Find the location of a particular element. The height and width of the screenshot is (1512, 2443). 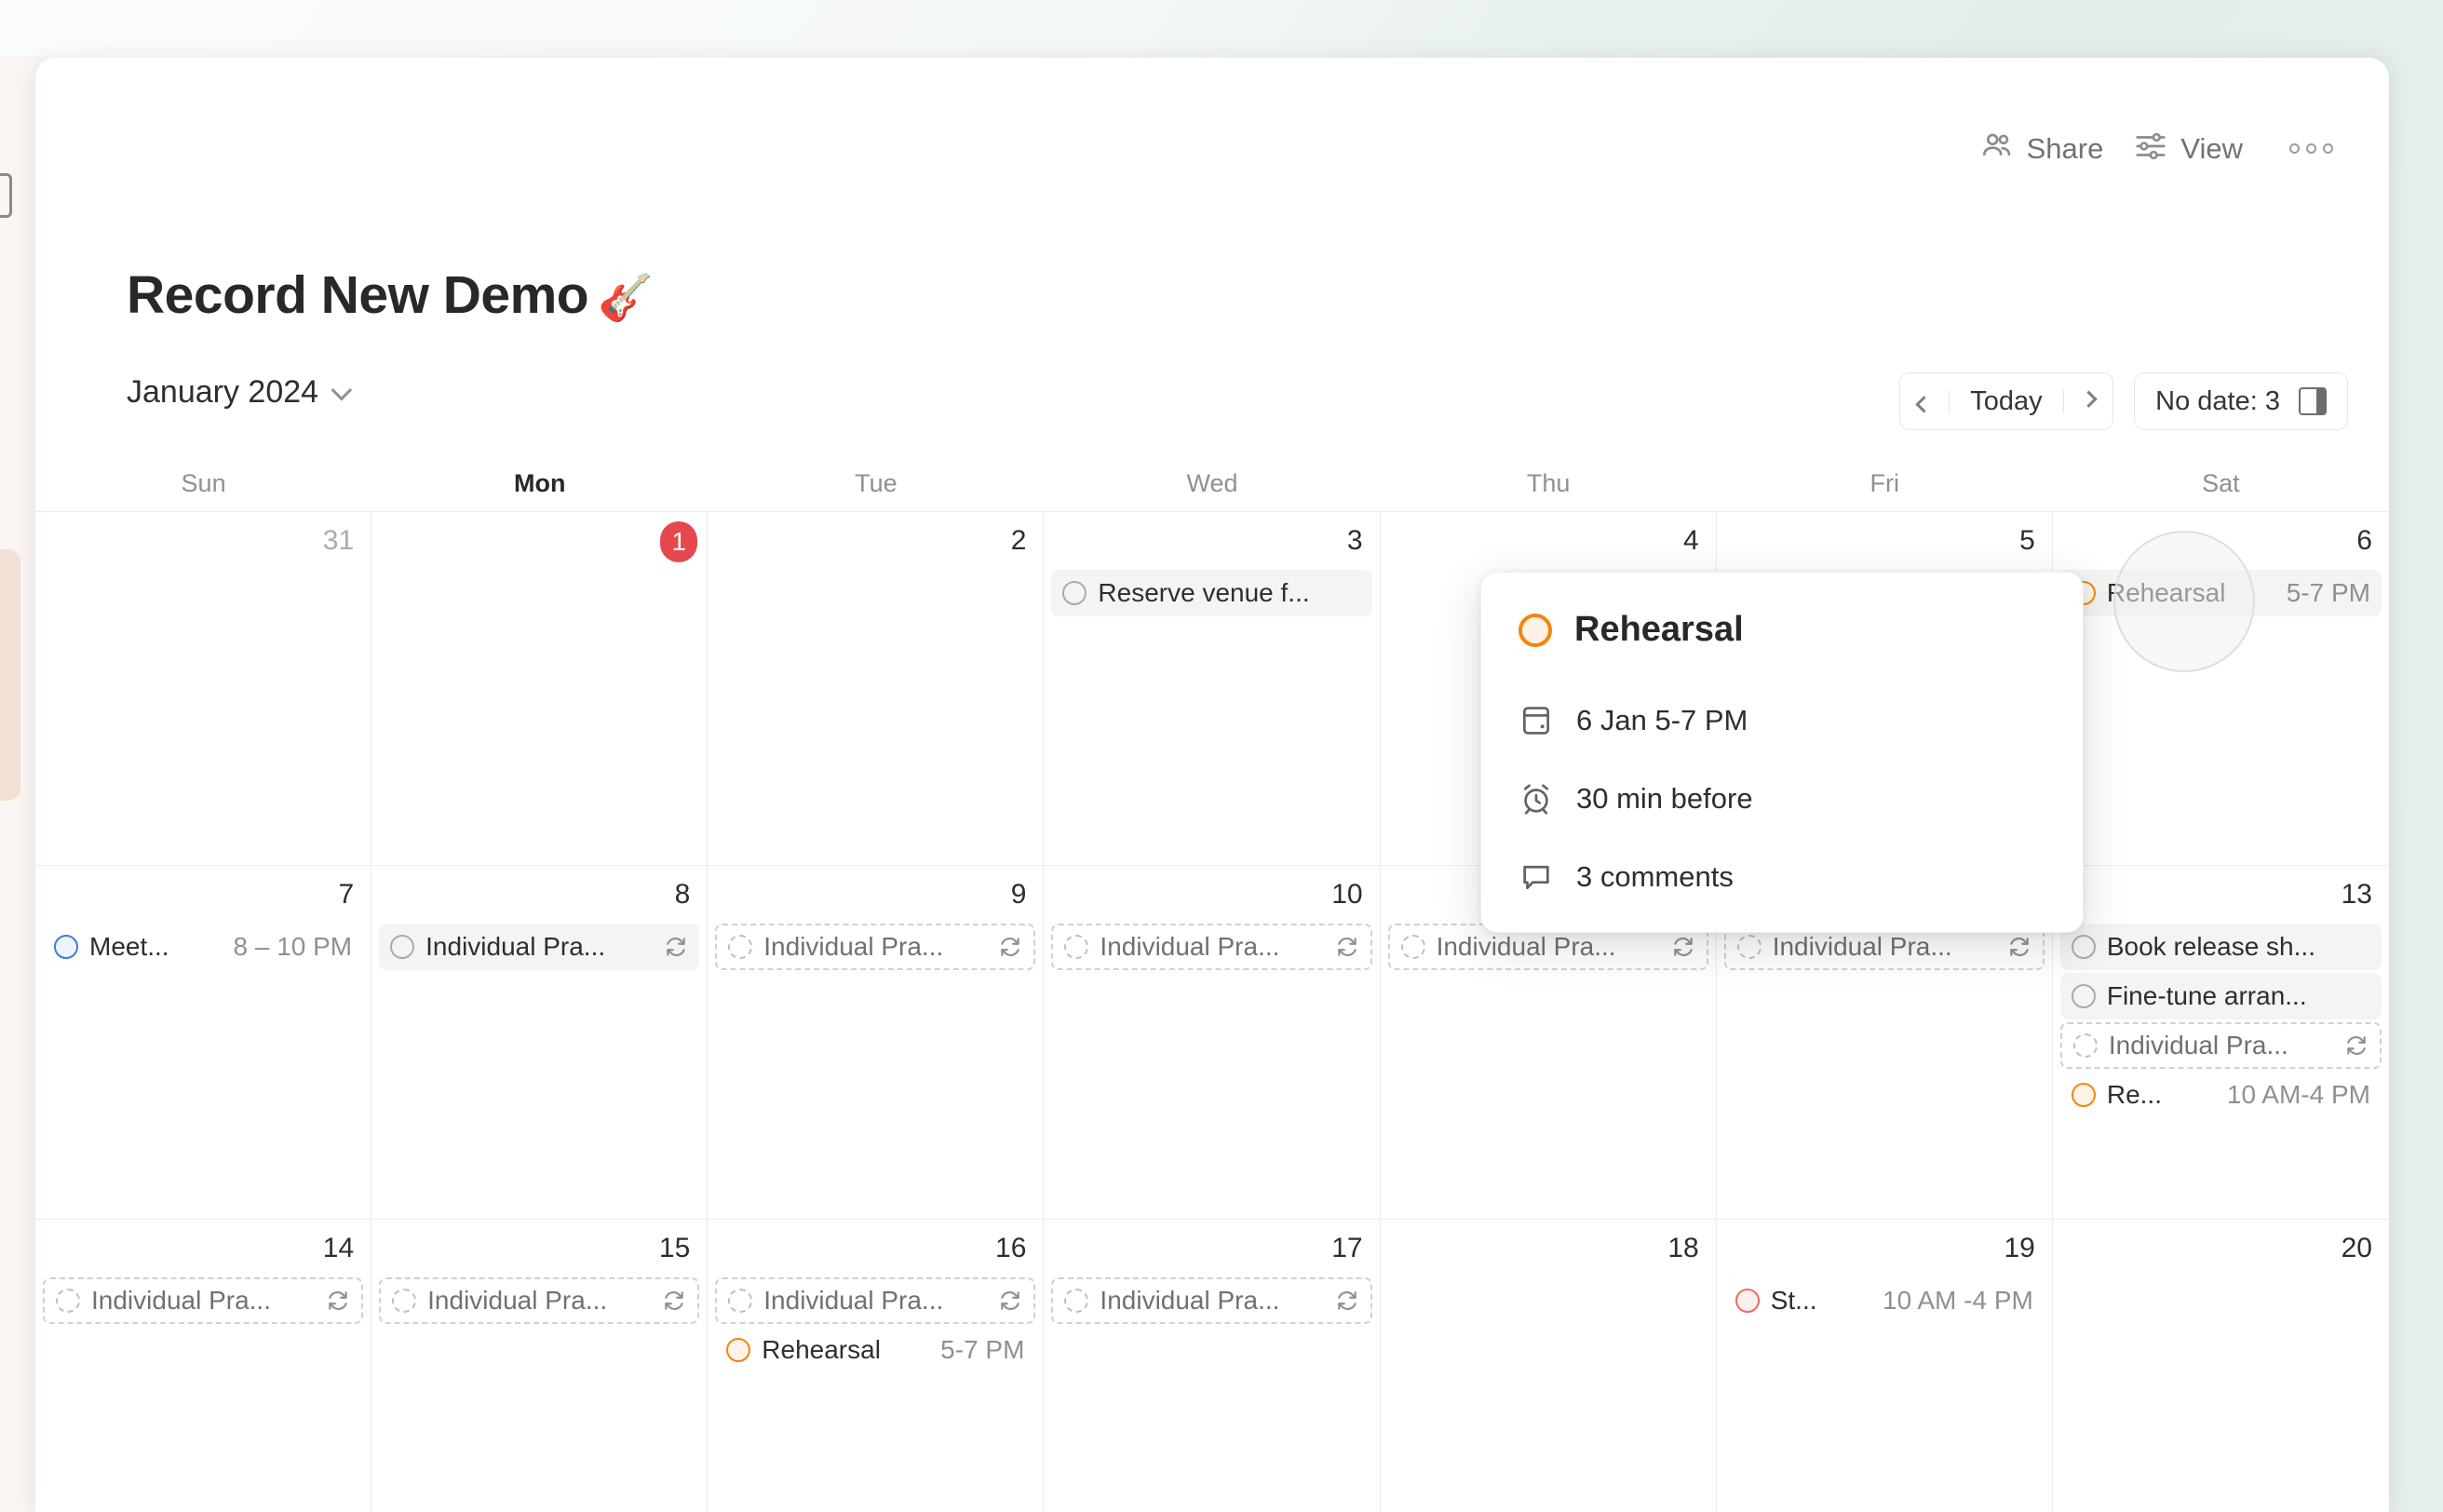

weekday-header-row: Sun Mon Tue Wed Thu Fri Sat is located at coordinates (1212, 484).